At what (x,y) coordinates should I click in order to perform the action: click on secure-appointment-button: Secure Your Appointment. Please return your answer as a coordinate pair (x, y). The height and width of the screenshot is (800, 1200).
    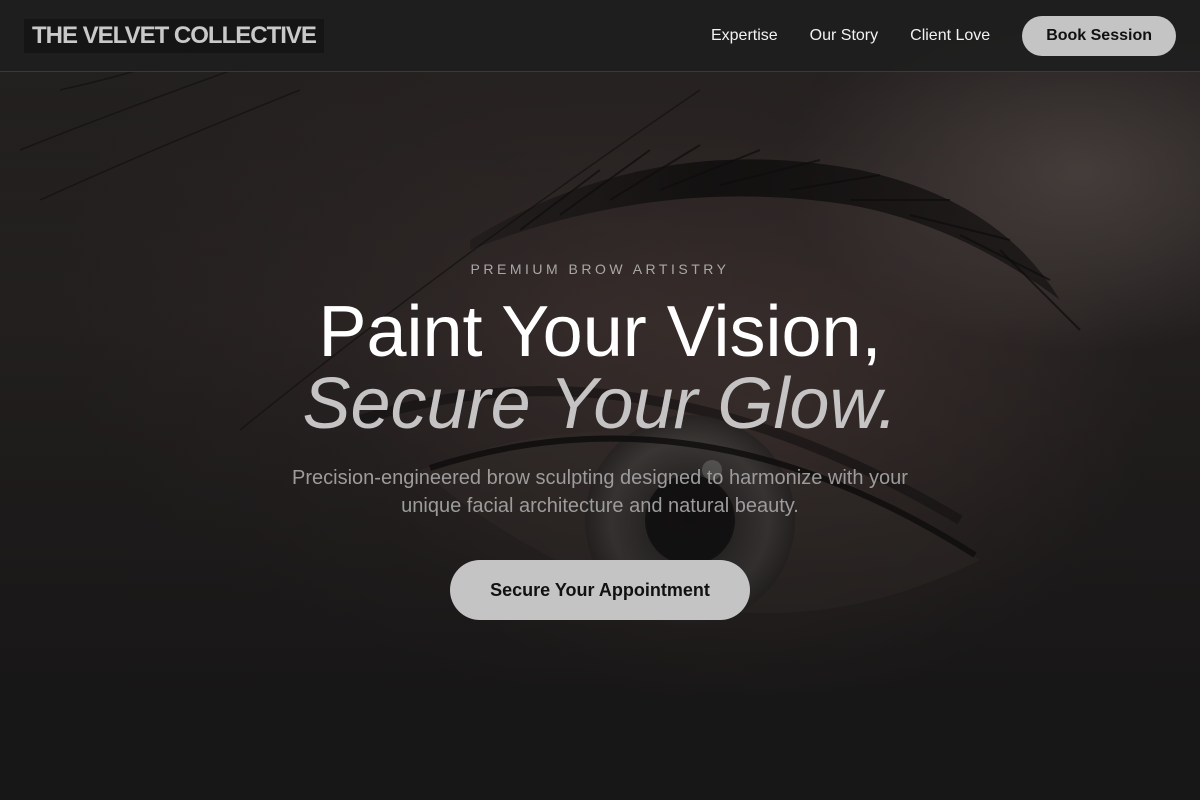
    Looking at the image, I should click on (600, 590).